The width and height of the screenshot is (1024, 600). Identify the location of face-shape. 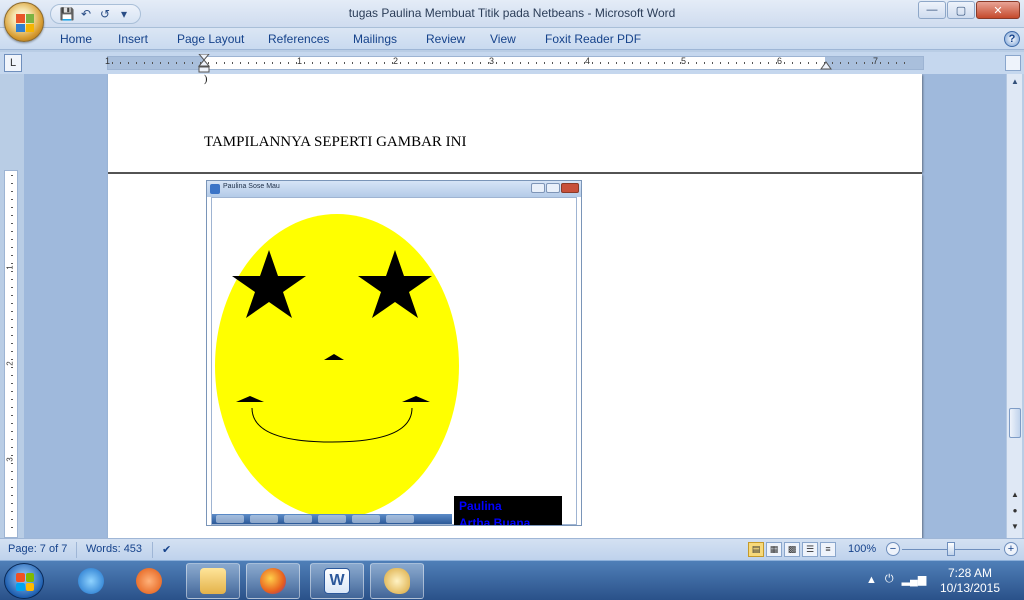
(337, 366).